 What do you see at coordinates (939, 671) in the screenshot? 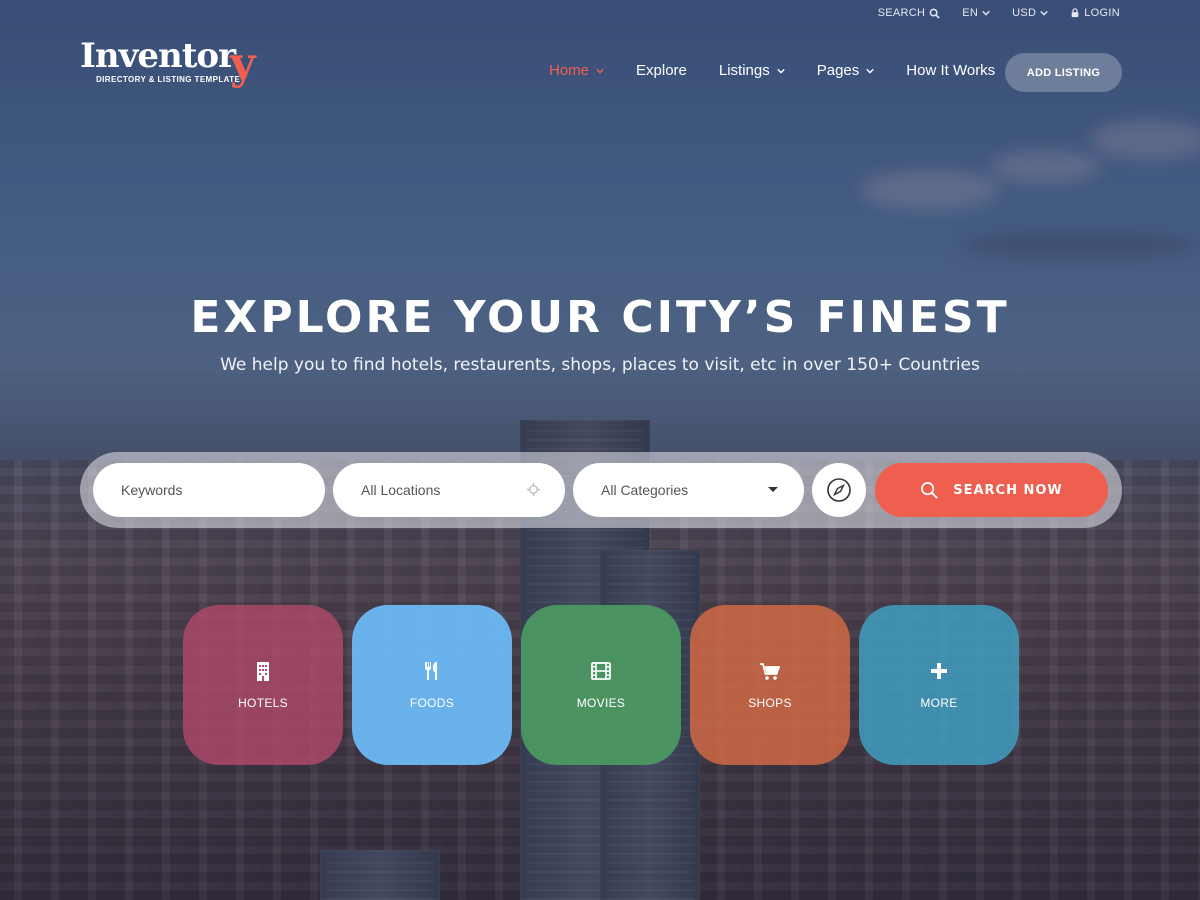
I see `plus-icon` at bounding box center [939, 671].